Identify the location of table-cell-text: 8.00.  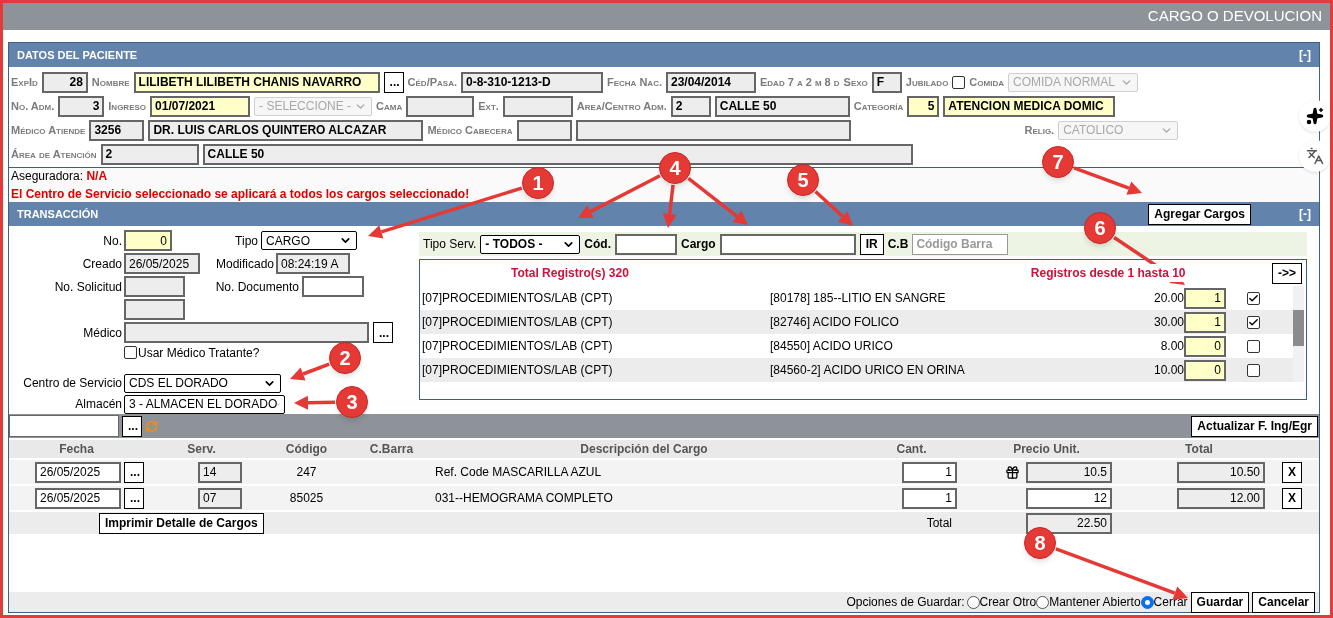
(1171, 346).